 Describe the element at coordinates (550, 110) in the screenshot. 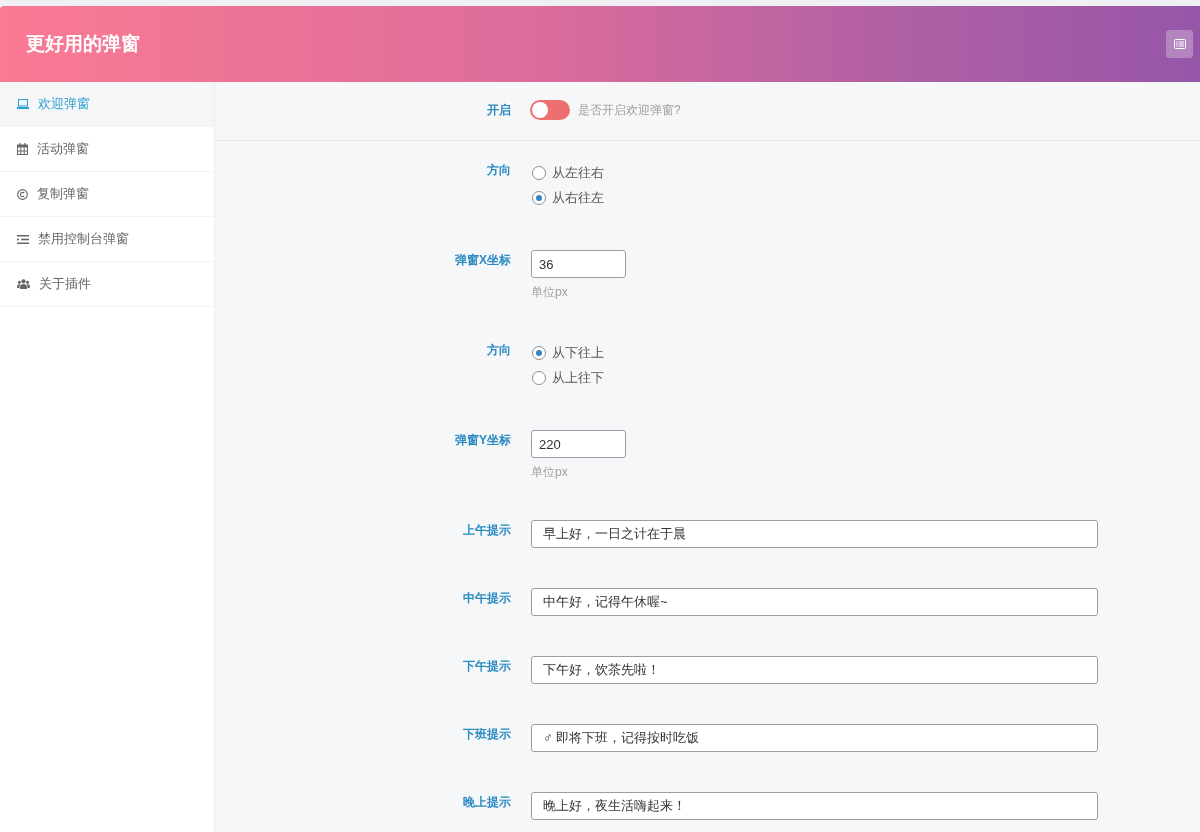

I see `toggle-switch` at that location.